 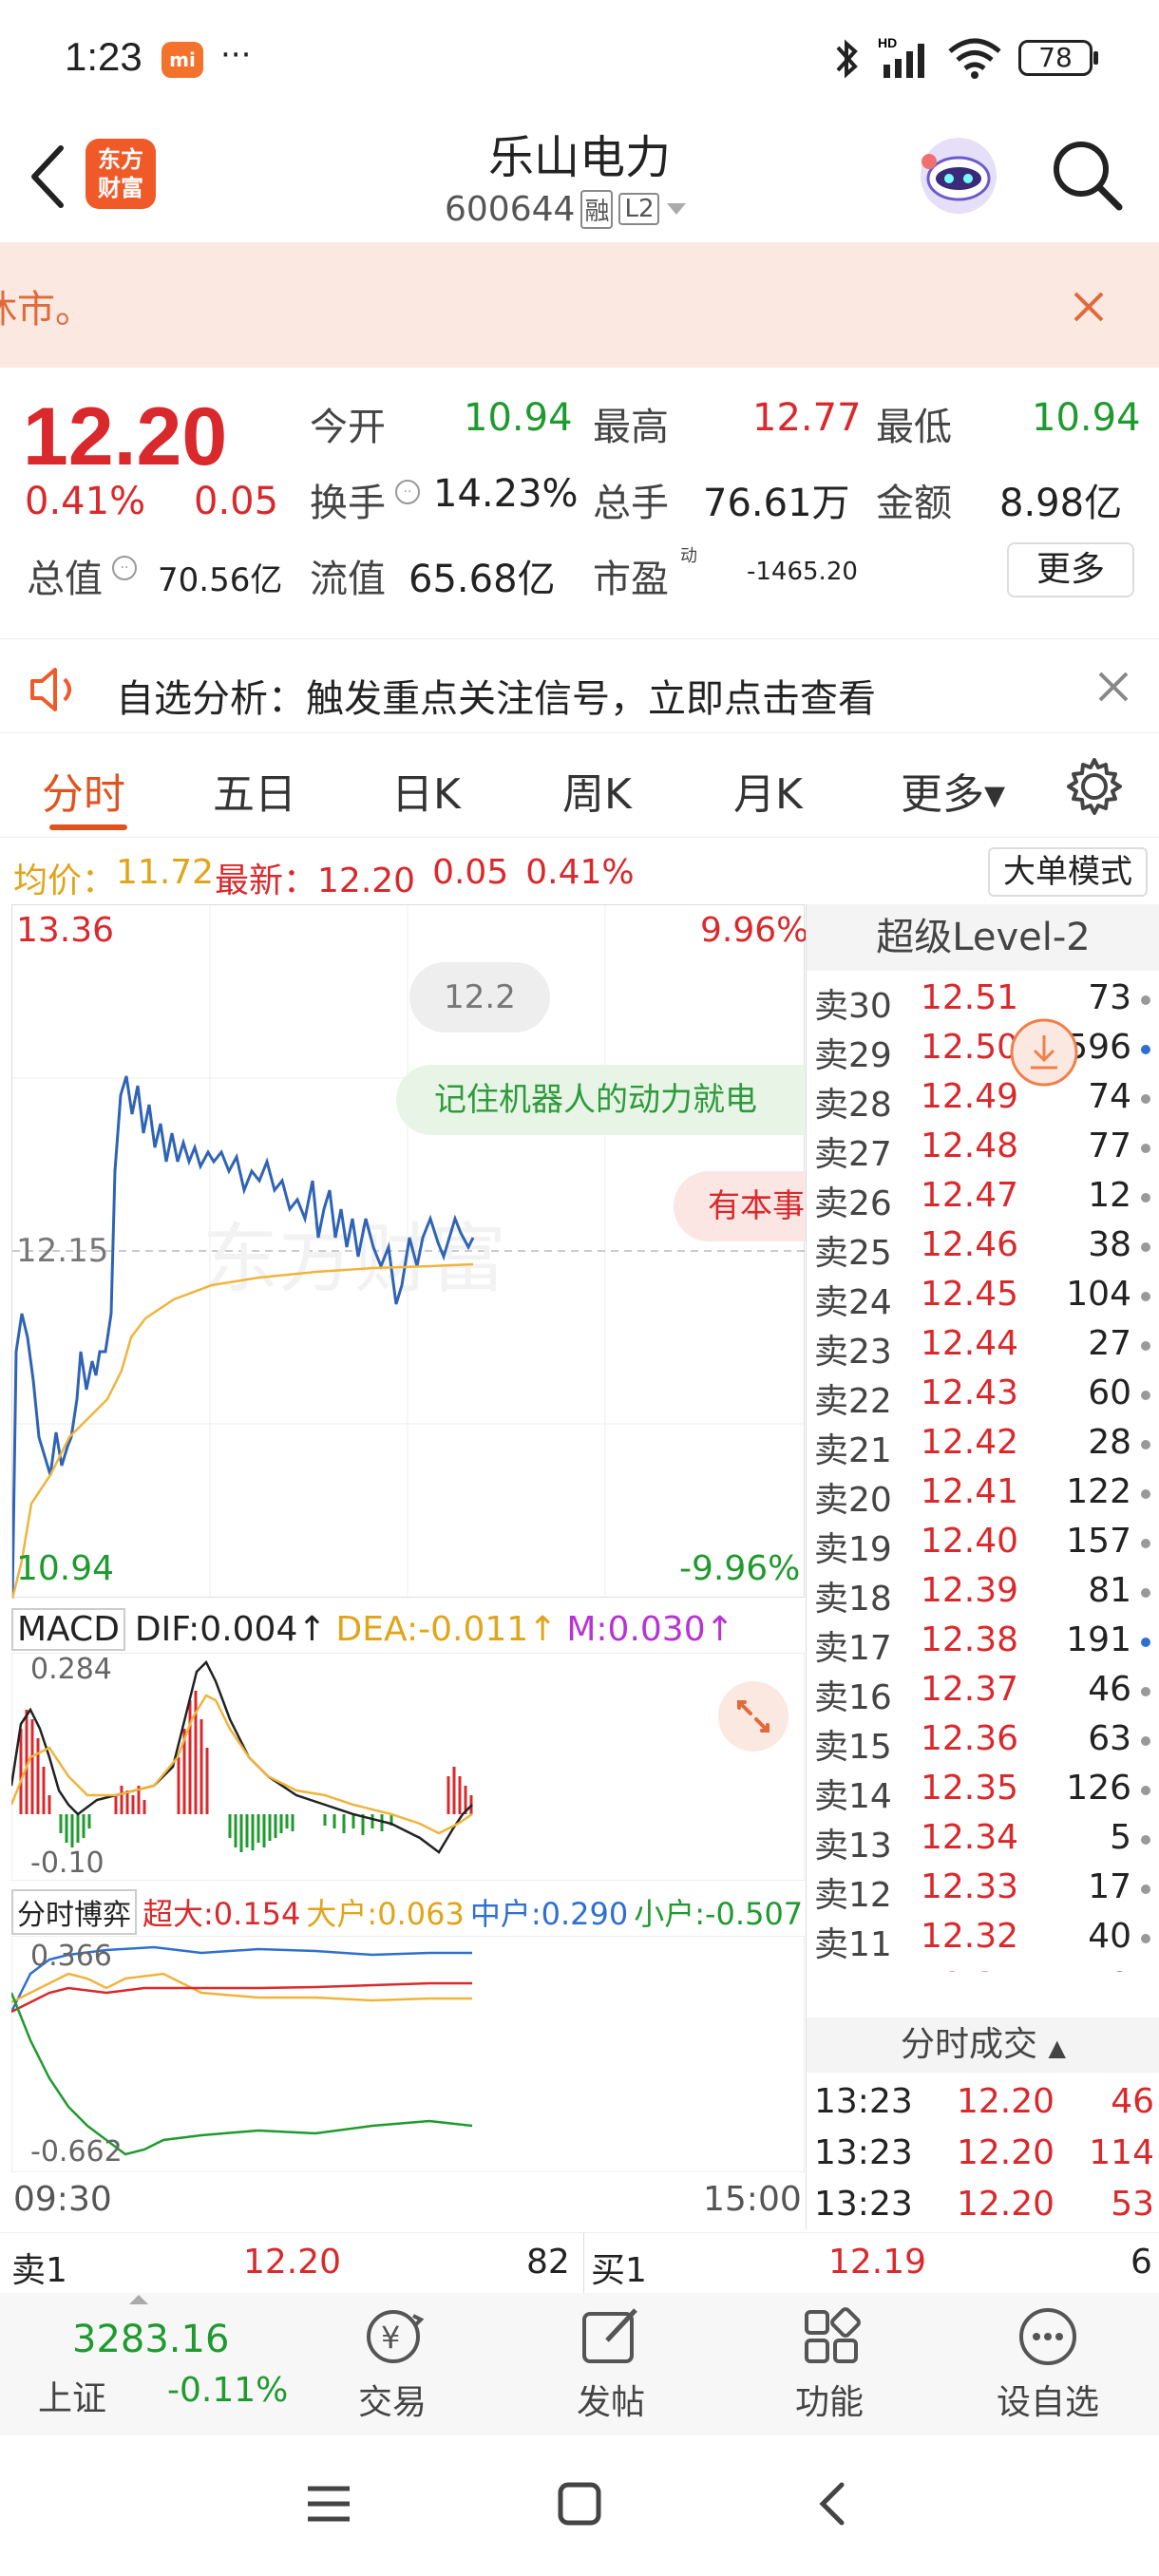 I want to click on home-icon, so click(x=579, y=2504).